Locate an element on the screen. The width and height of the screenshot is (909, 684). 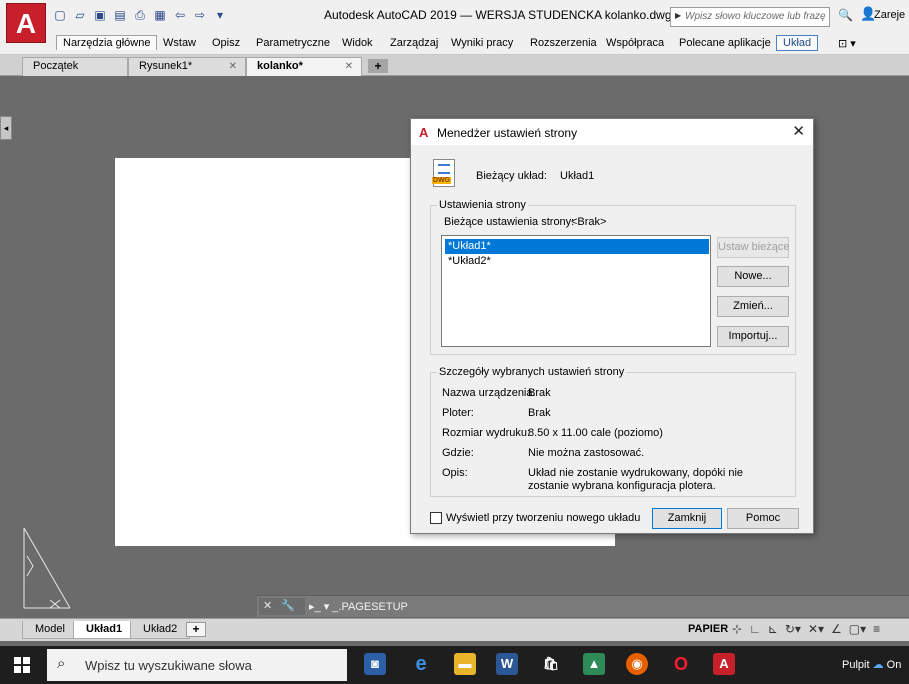
plot-icon: ⎙ is located at coordinates (140, 15).